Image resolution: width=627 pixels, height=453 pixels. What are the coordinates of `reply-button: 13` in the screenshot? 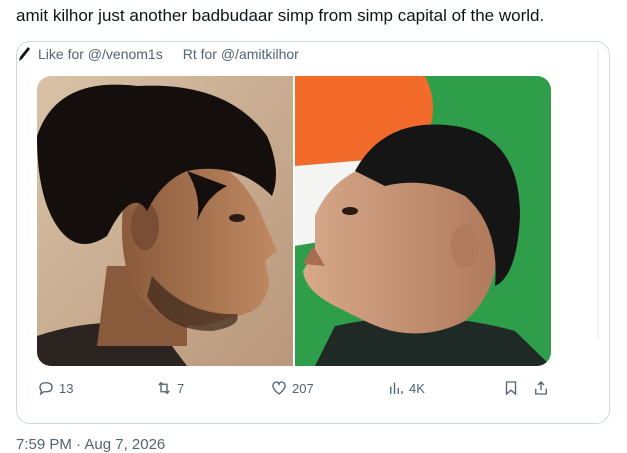 It's located at (55, 388).